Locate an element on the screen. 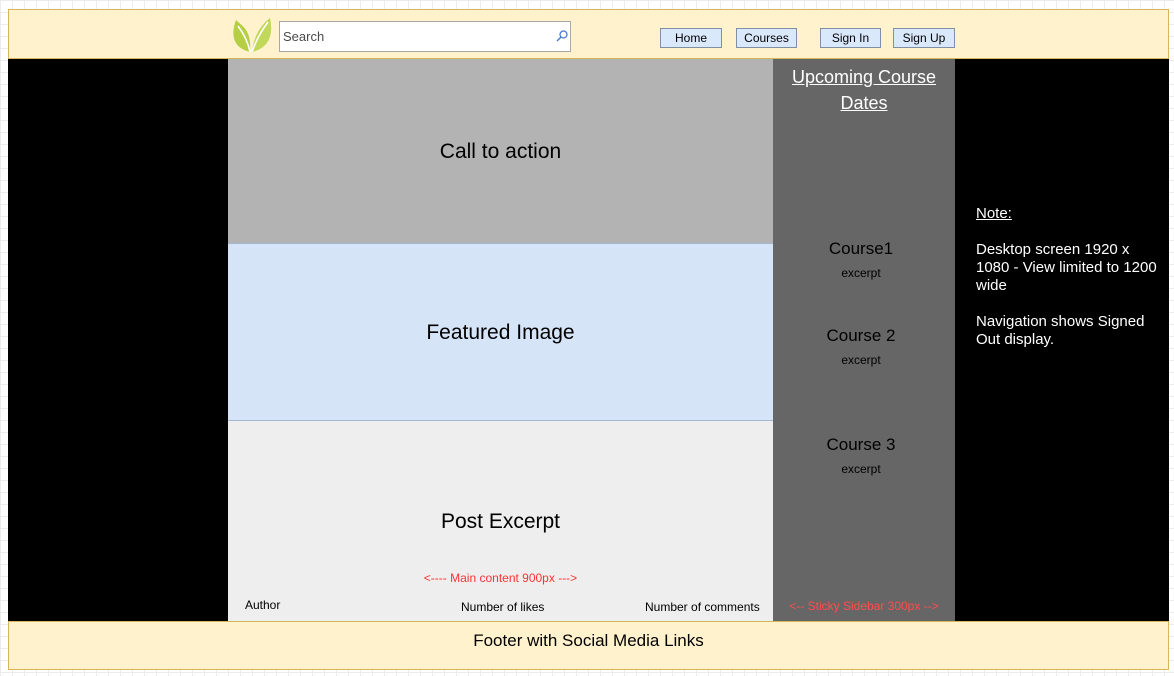  call-to-action-label: Call to action is located at coordinates (500, 151).